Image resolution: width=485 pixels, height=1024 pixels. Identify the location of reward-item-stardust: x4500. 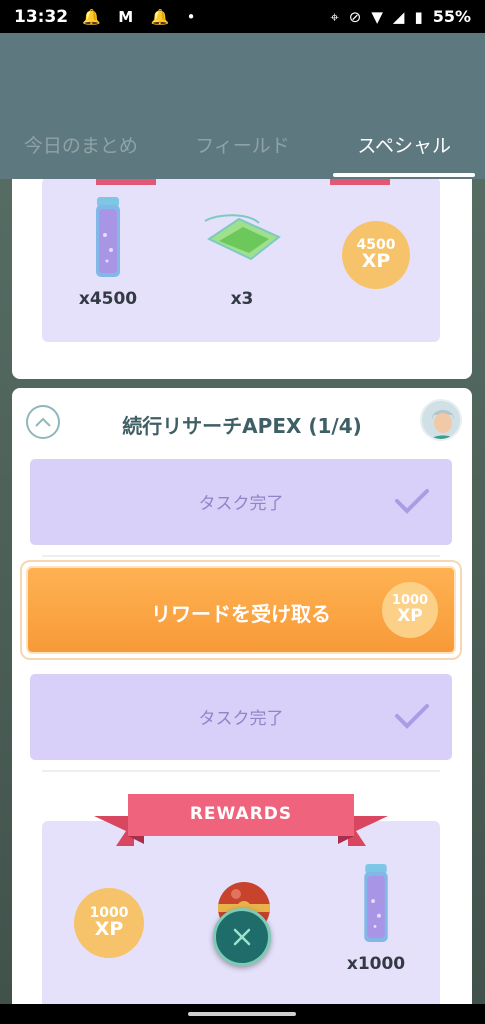
(108, 252).